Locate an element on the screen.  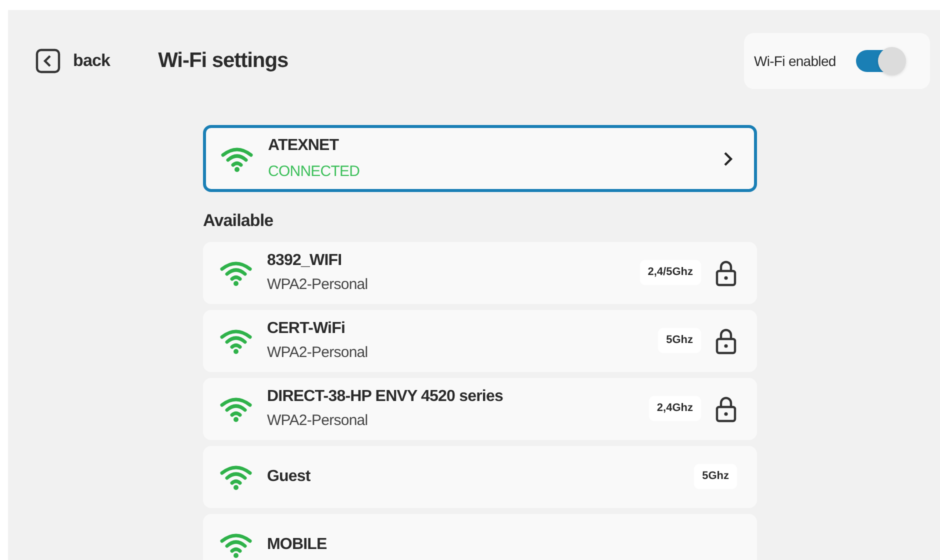
network-name: DIRECT-38-HP ENVY 4520 series is located at coordinates (385, 396).